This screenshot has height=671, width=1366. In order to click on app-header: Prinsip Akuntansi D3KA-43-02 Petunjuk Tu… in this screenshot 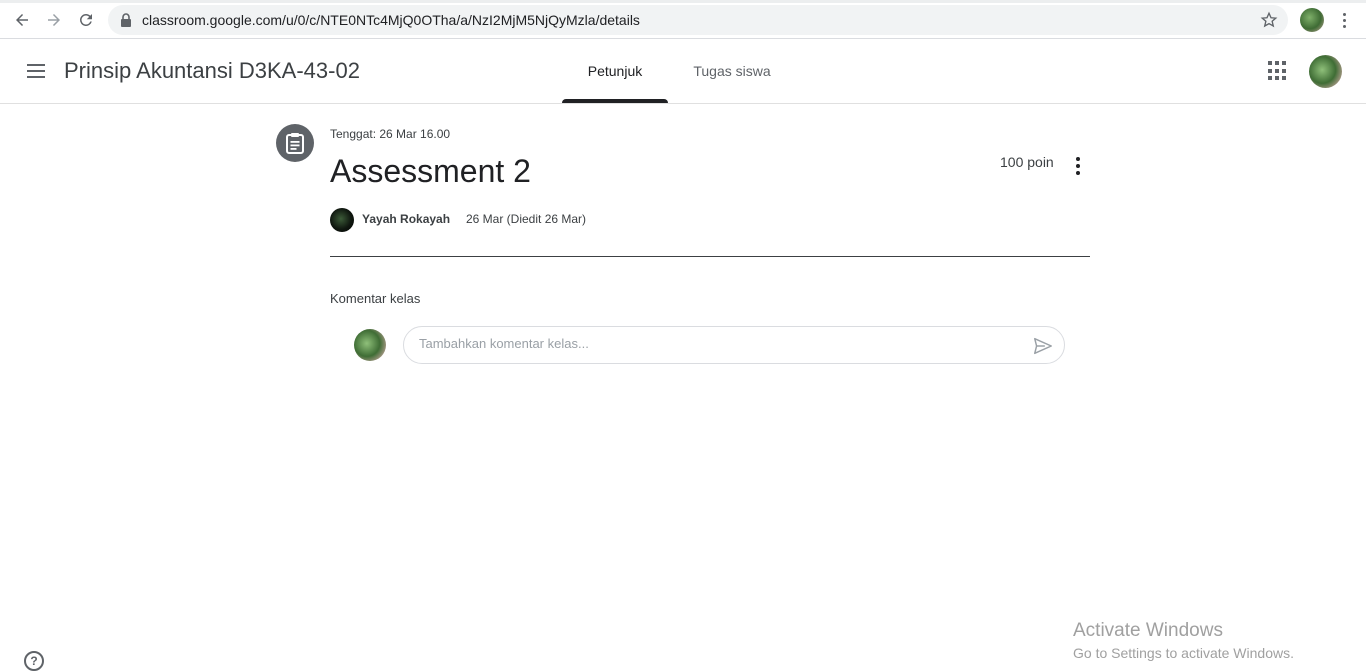, I will do `click(683, 71)`.